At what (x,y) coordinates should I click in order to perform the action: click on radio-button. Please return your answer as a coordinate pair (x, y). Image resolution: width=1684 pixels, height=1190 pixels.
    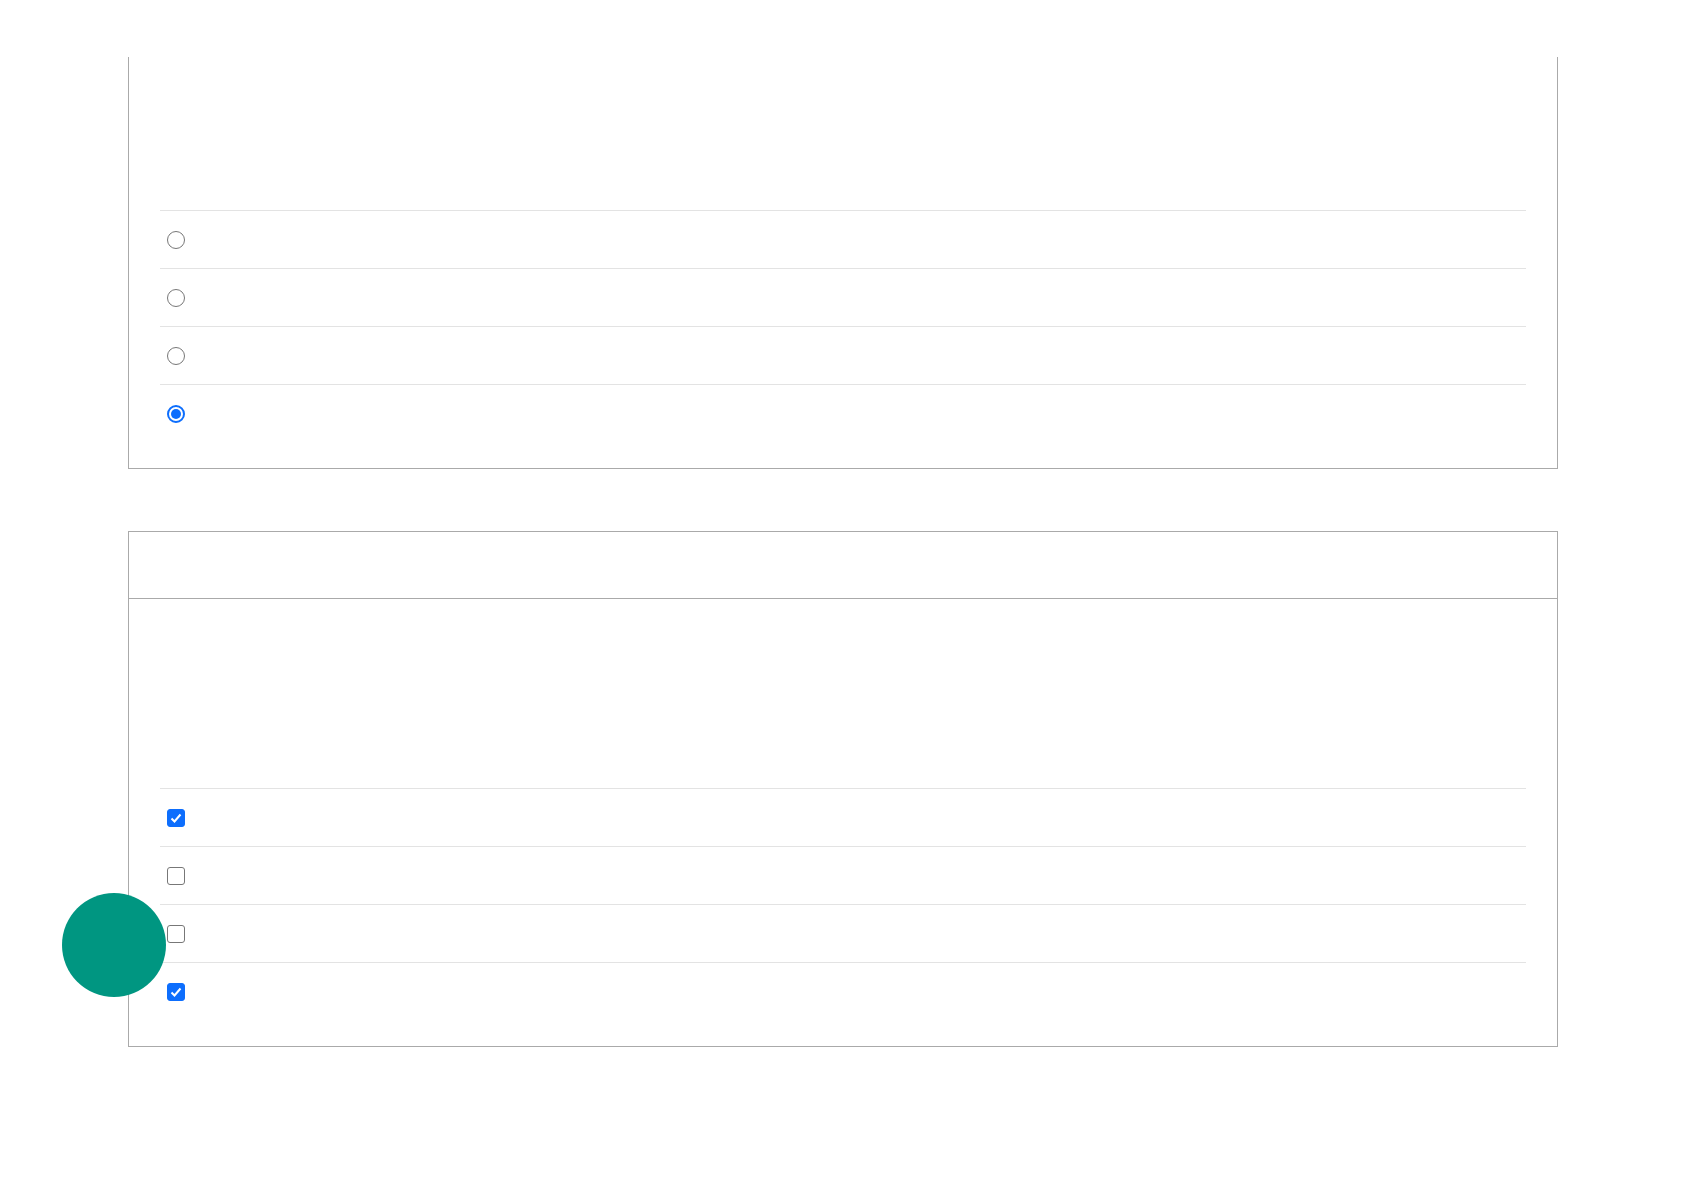
    Looking at the image, I should click on (176, 413).